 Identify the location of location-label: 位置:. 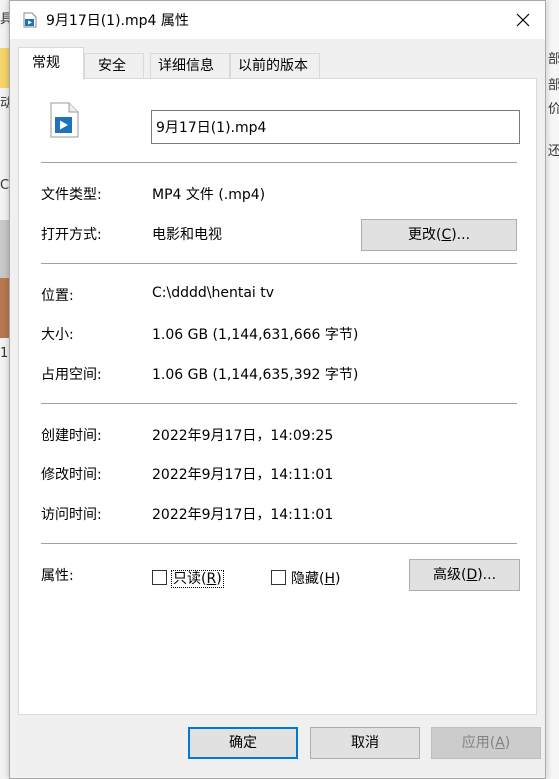
(57, 296).